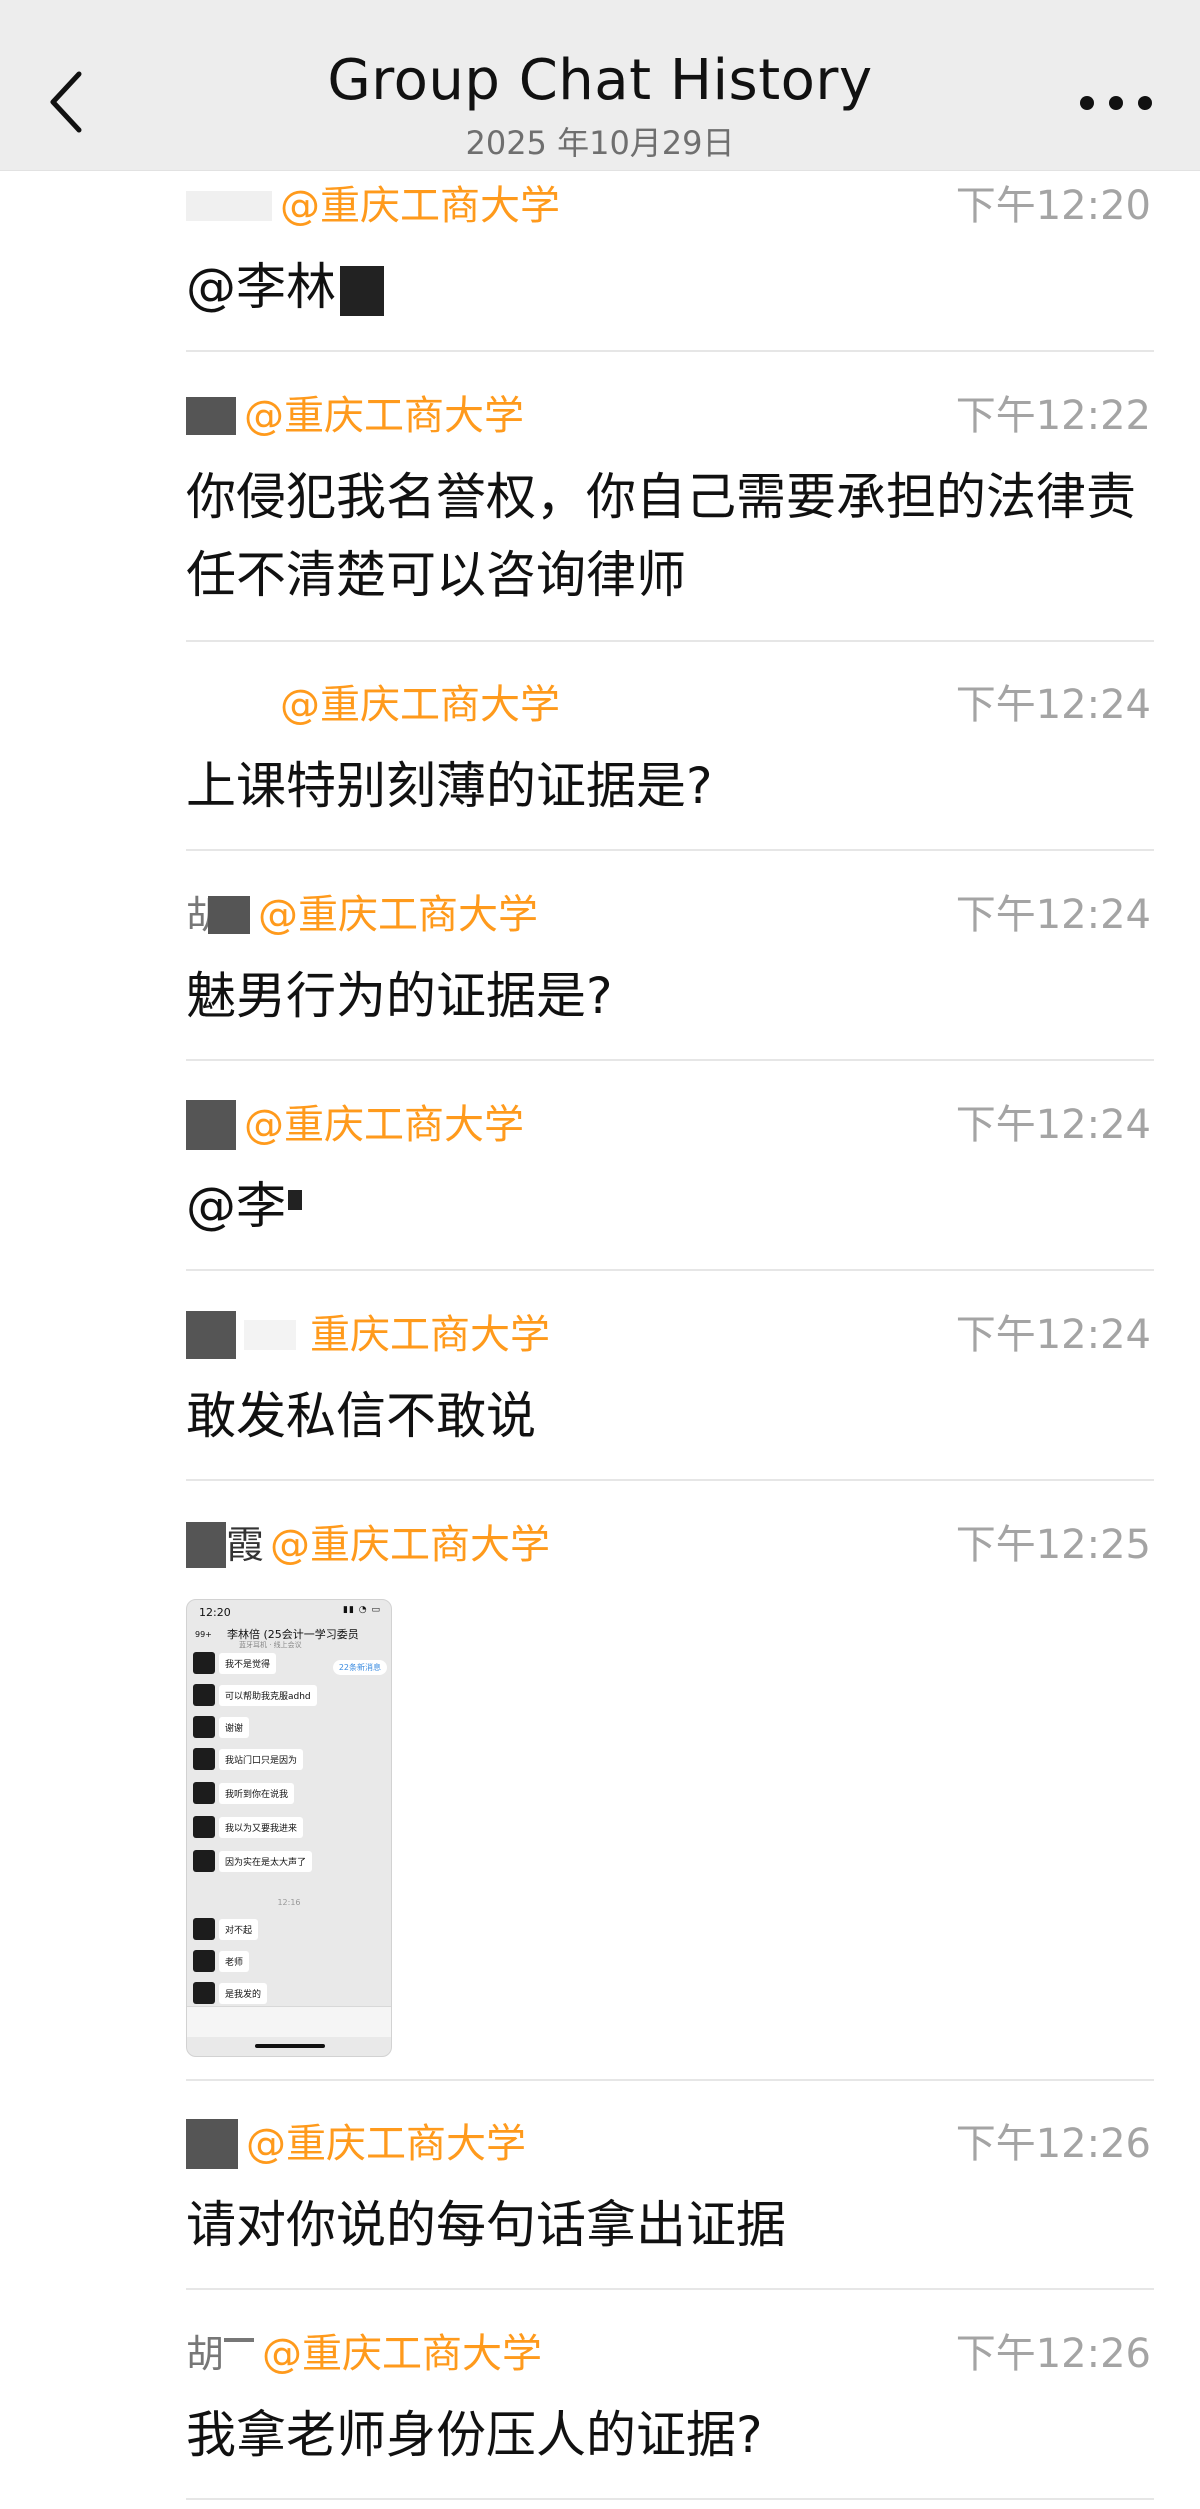 This screenshot has width=1200, height=2509. I want to click on chat-message: @重庆工商大学 下午12:20 @李林, so click(670, 266).